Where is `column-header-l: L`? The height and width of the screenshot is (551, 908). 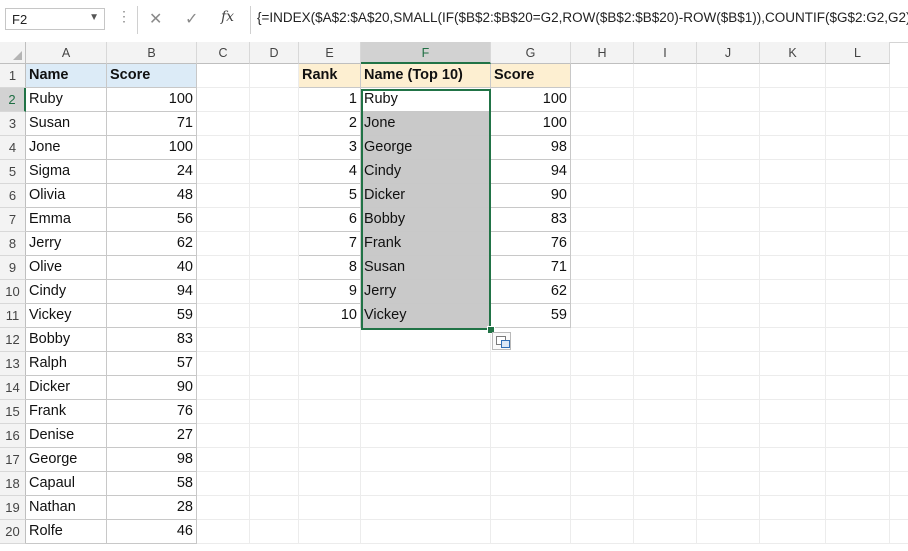
column-header-l: L is located at coordinates (858, 53).